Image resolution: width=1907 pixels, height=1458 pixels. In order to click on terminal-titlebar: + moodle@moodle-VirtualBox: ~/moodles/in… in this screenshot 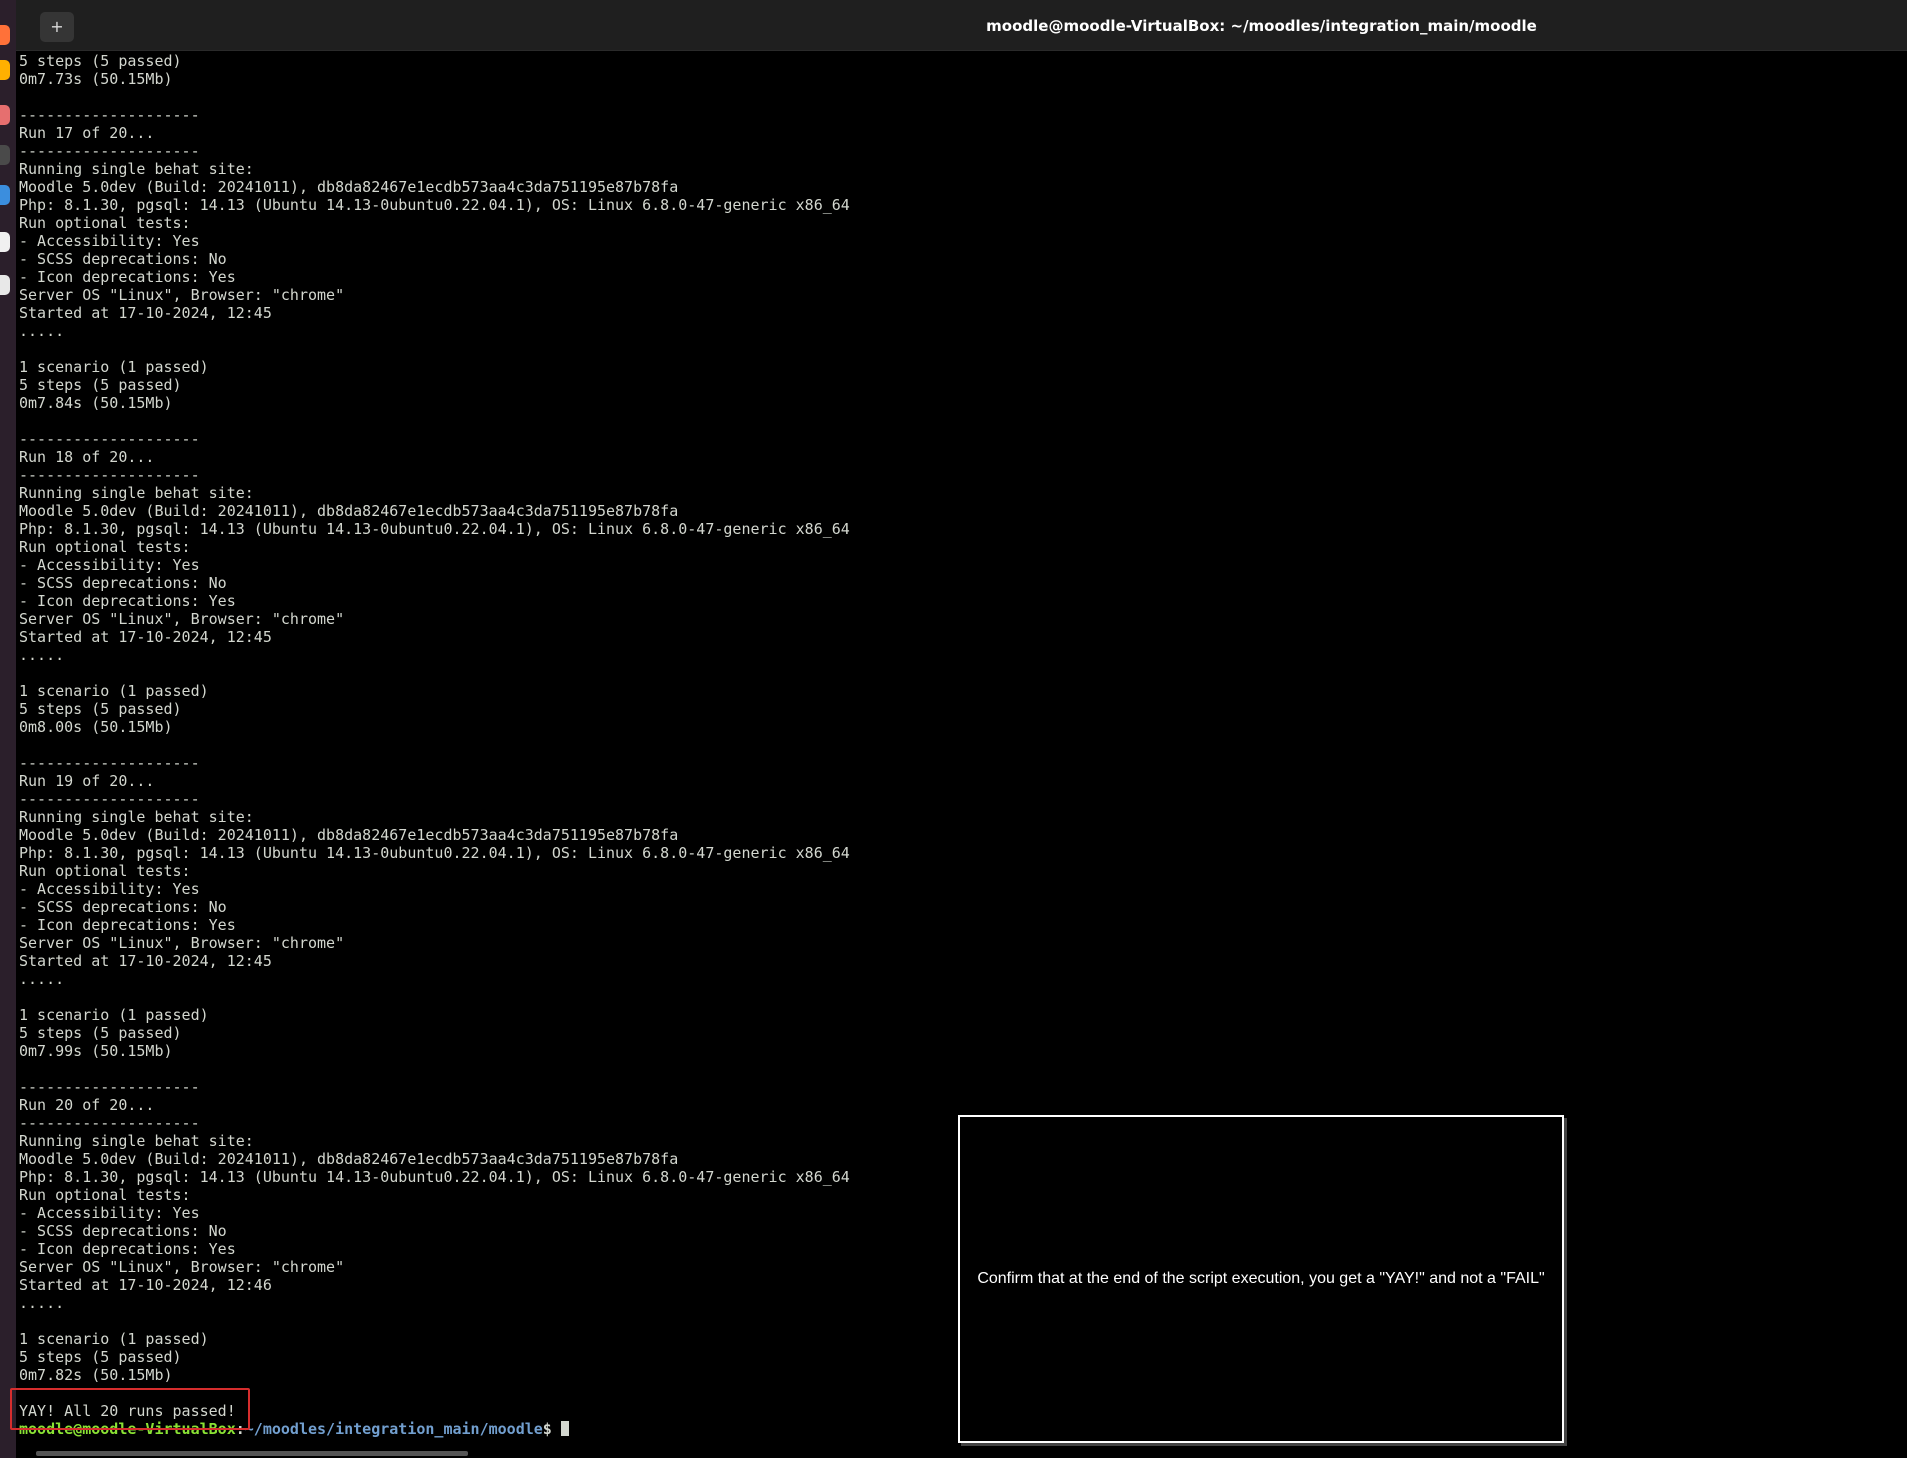, I will do `click(961, 25)`.